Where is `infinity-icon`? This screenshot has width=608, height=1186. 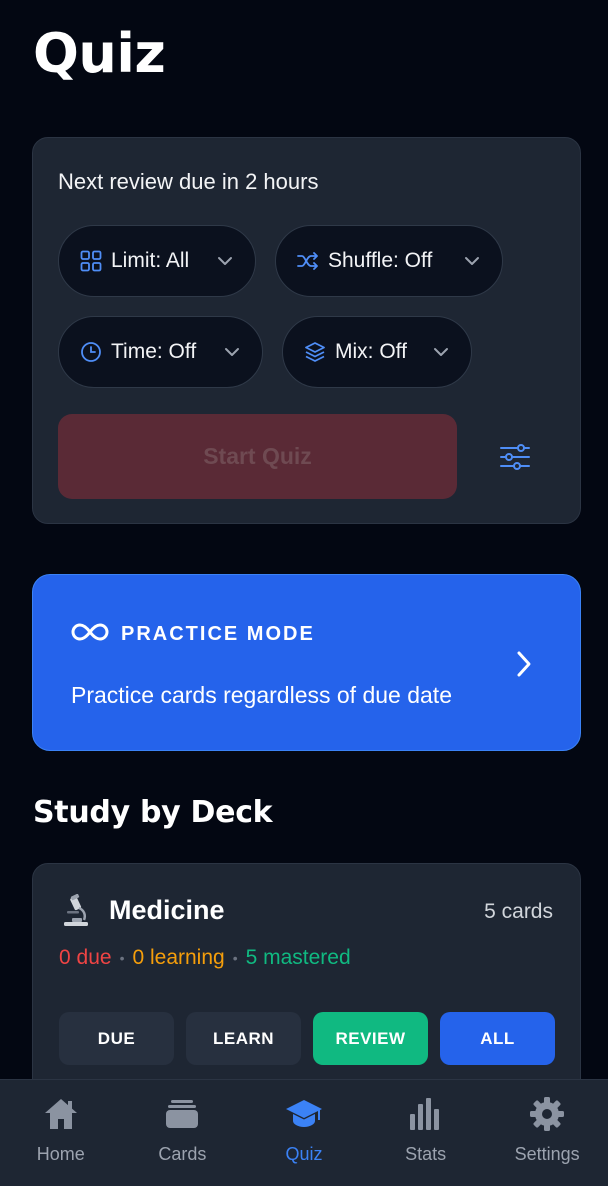
infinity-icon is located at coordinates (90, 634).